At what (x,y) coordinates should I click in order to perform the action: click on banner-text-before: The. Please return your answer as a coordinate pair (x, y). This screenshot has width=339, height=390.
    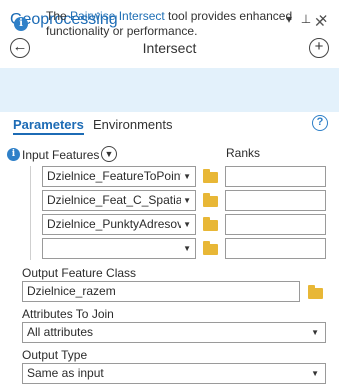
    Looking at the image, I should click on (58, 16).